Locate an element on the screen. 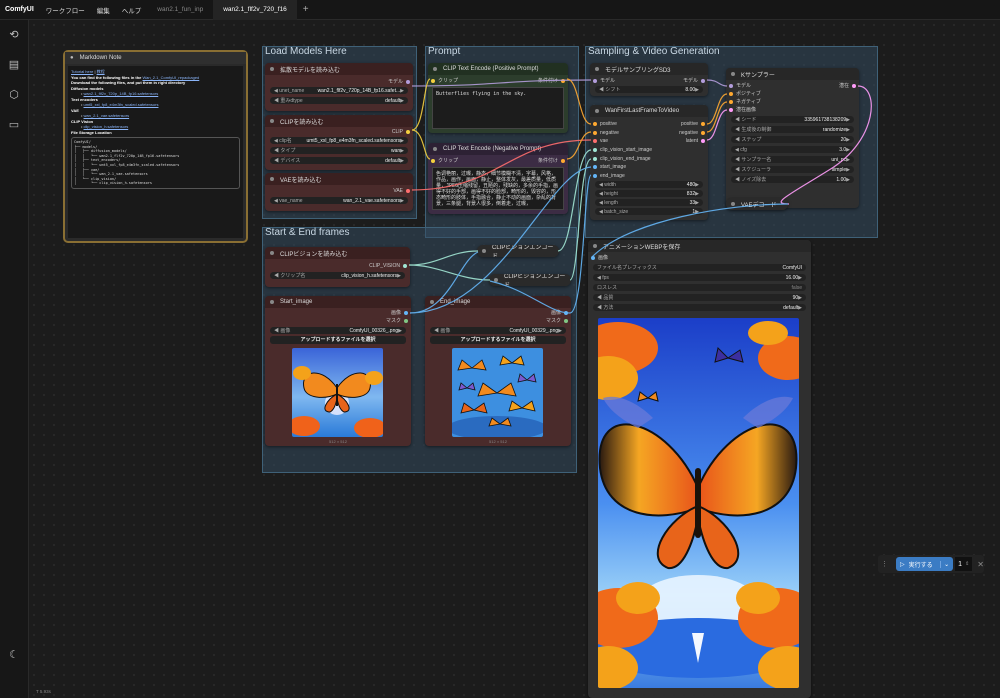 The image size is (1000, 698). seed-widget: ◀ シード 335961738138209 ▶ is located at coordinates (792, 119).